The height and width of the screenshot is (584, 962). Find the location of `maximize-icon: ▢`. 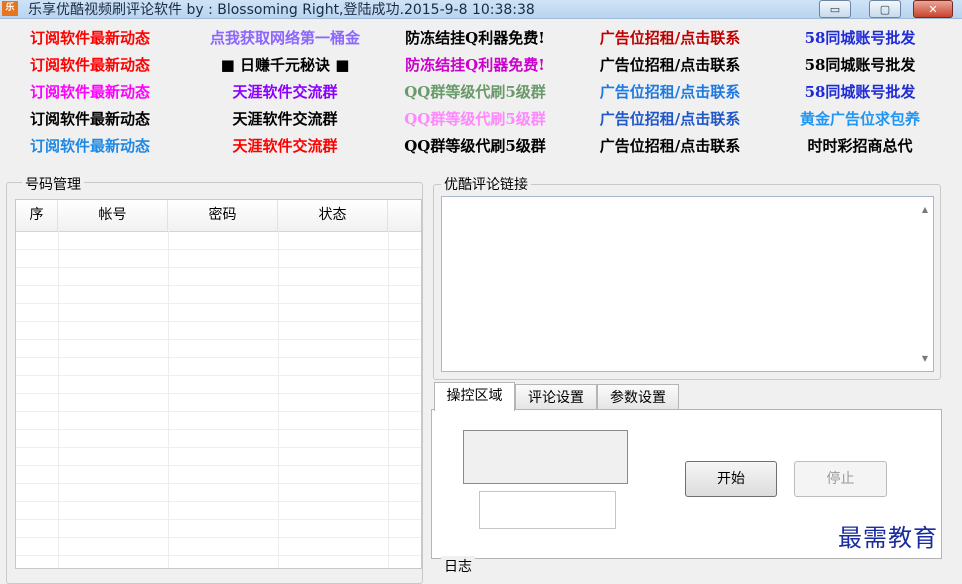

maximize-icon: ▢ is located at coordinates (885, 9).